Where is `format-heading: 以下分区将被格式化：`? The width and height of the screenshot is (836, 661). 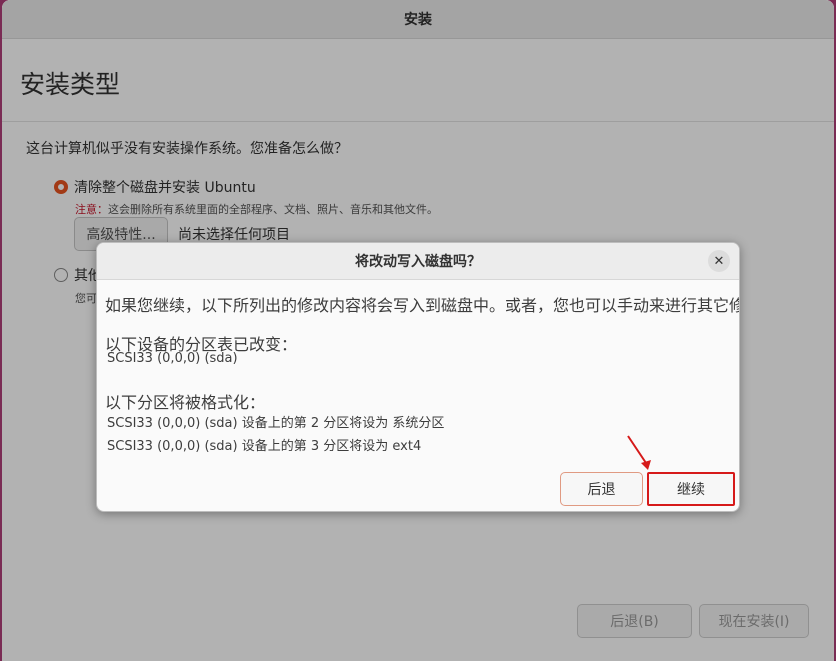
format-heading: 以下分区将被格式化： is located at coordinates (185, 402).